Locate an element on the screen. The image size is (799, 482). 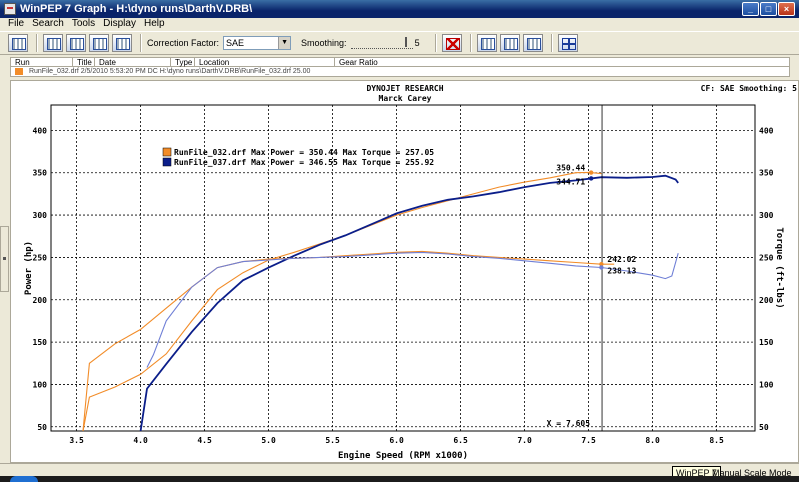
zoom-button is located at coordinates (486, 43).